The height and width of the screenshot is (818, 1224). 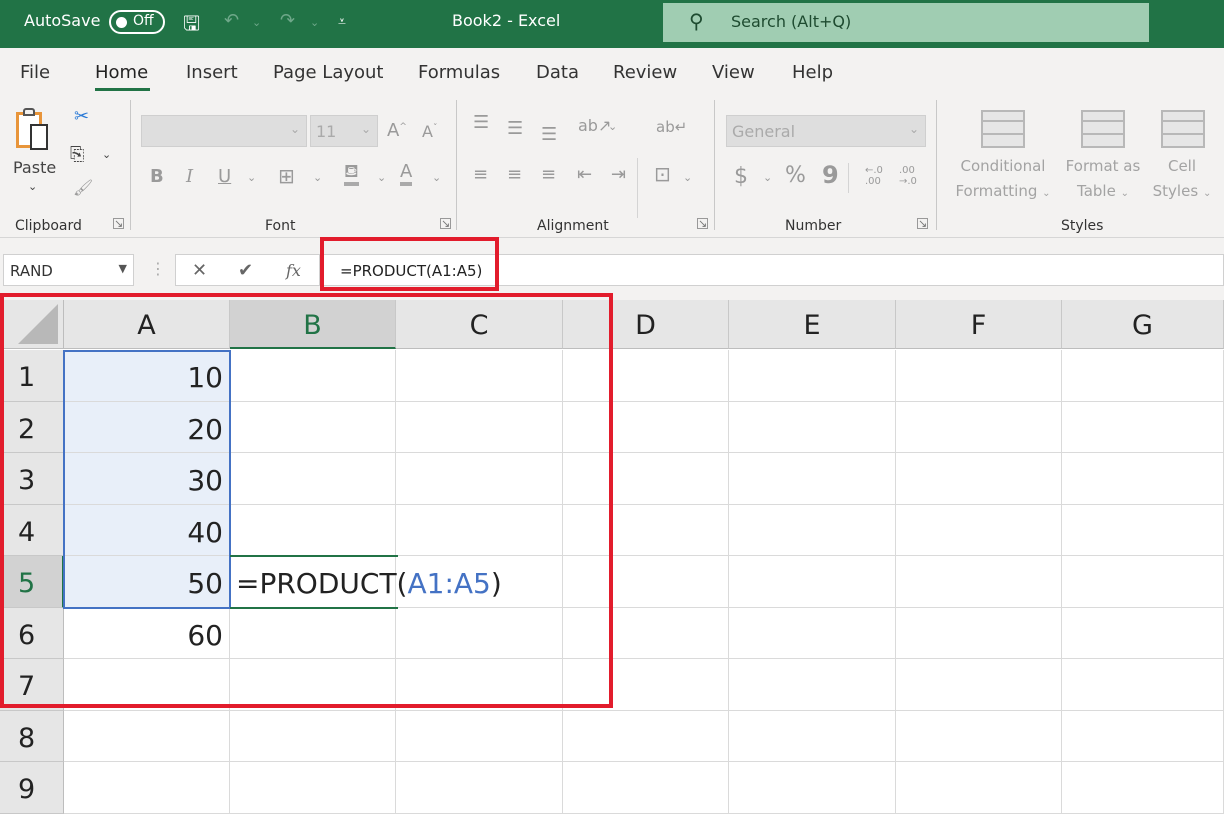 What do you see at coordinates (479, 788) in the screenshot?
I see `cell-c9` at bounding box center [479, 788].